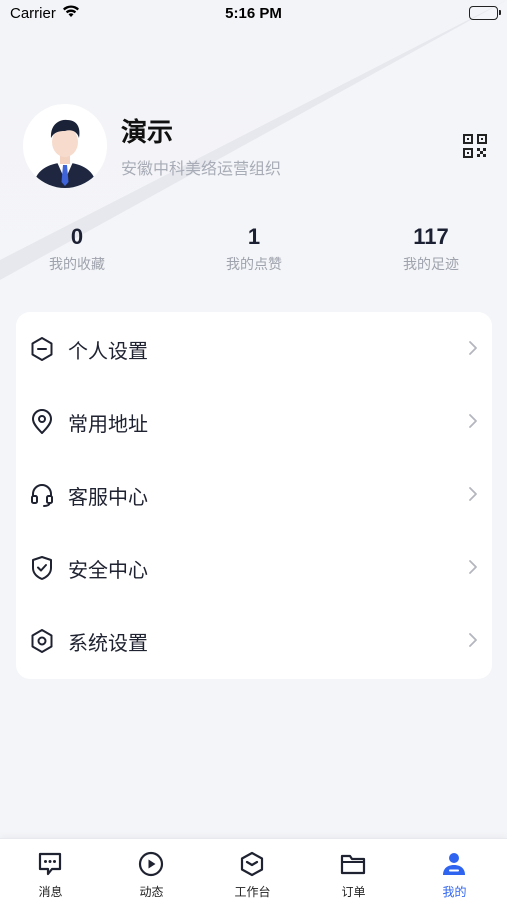 Image resolution: width=507 pixels, height=900 pixels. What do you see at coordinates (252, 892) in the screenshot?
I see `tab-label: 工作台` at bounding box center [252, 892].